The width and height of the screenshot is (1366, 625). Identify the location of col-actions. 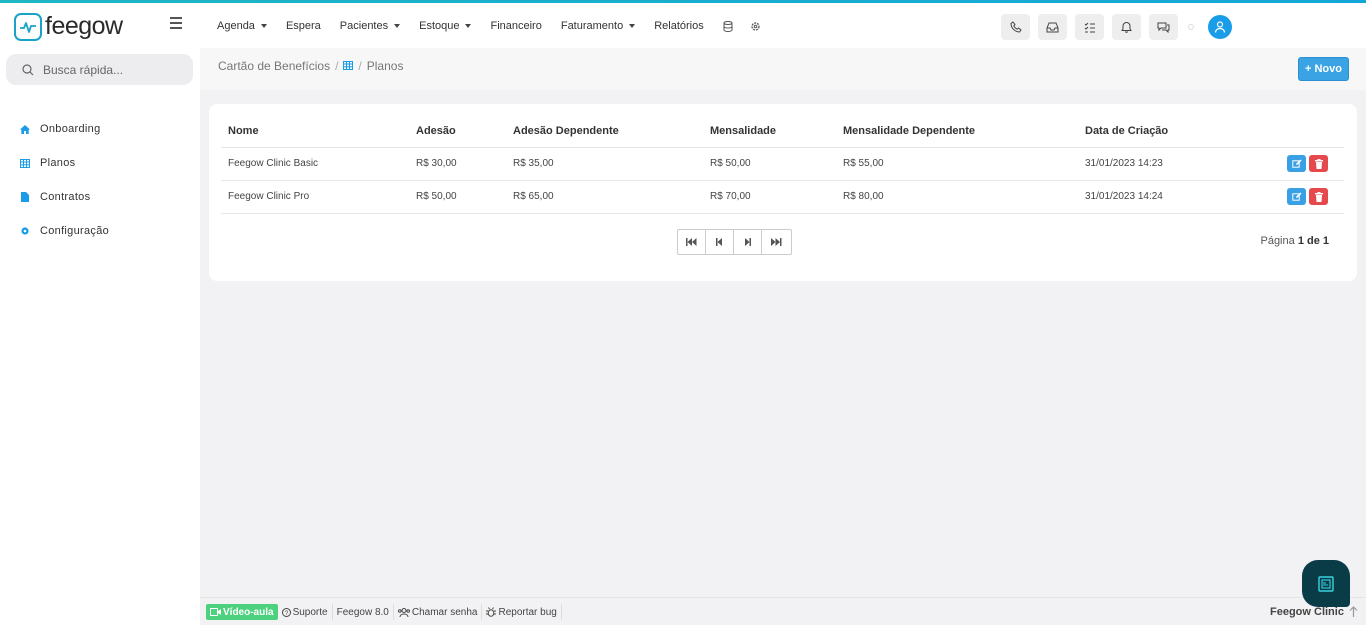
(1297, 132).